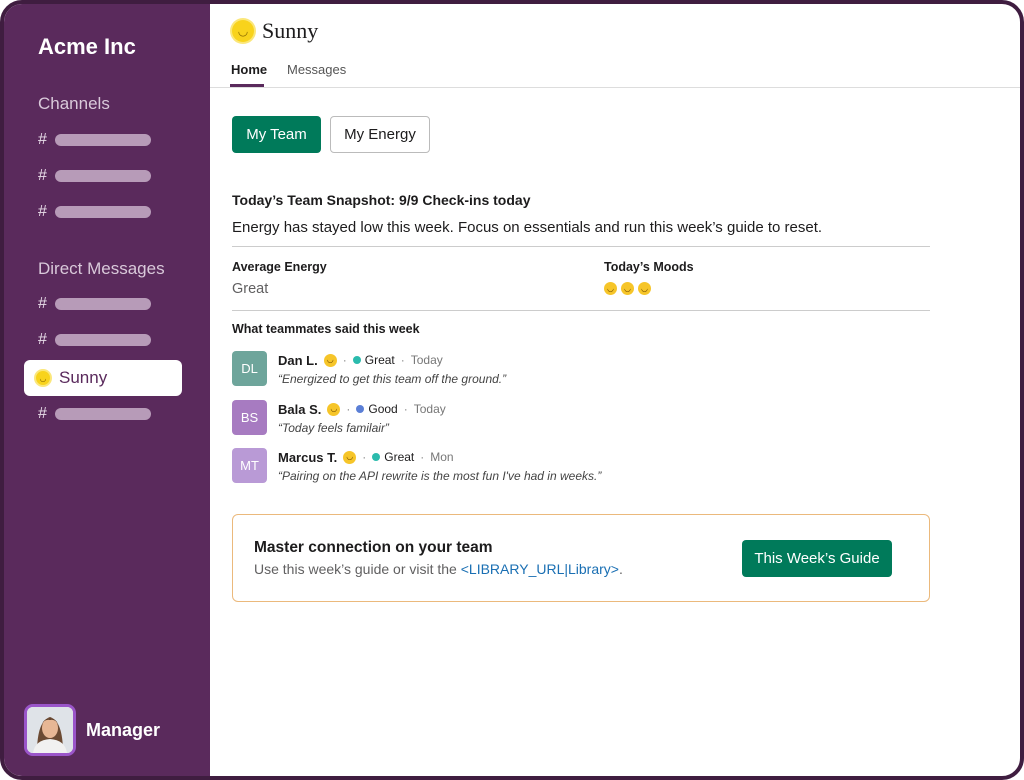  I want to click on workspace-name: Acme Inc, so click(87, 47).